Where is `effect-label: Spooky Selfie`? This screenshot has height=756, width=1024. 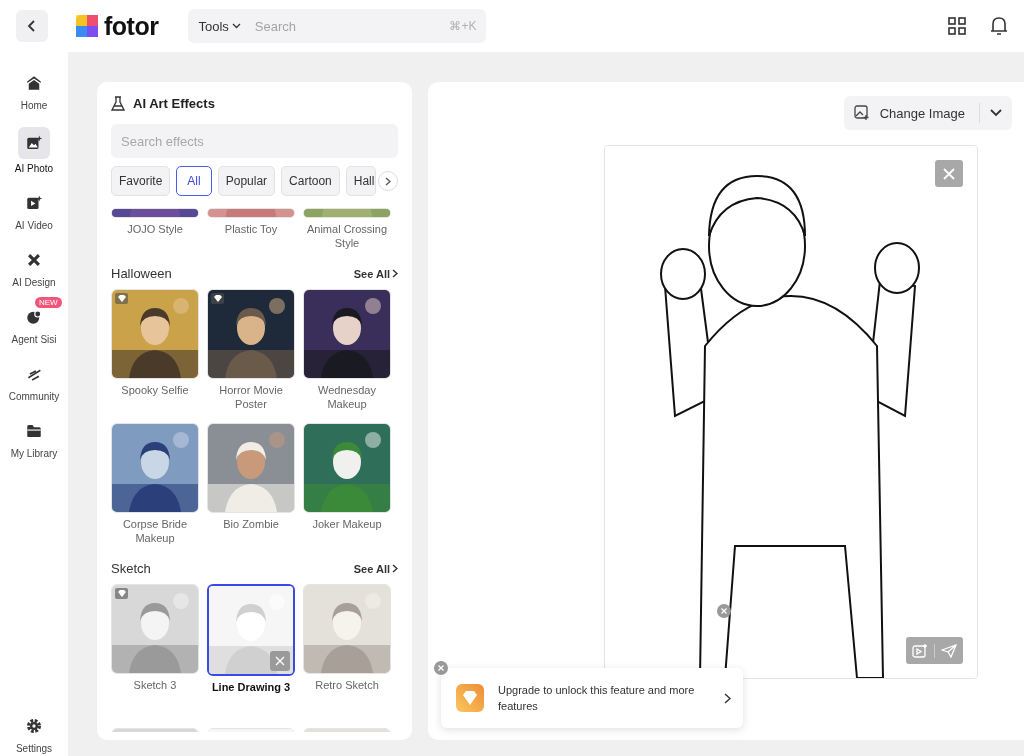 effect-label: Spooky Selfie is located at coordinates (155, 390).